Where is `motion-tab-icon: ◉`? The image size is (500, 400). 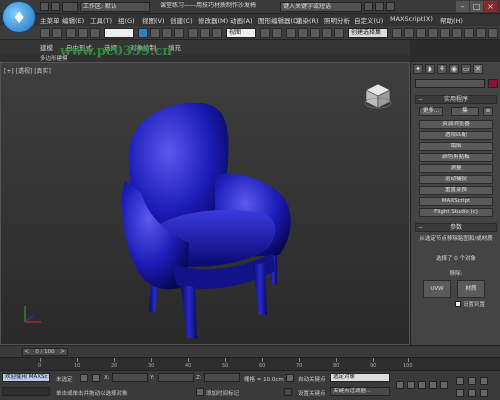 motion-tab-icon: ◉ is located at coordinates (454, 69).